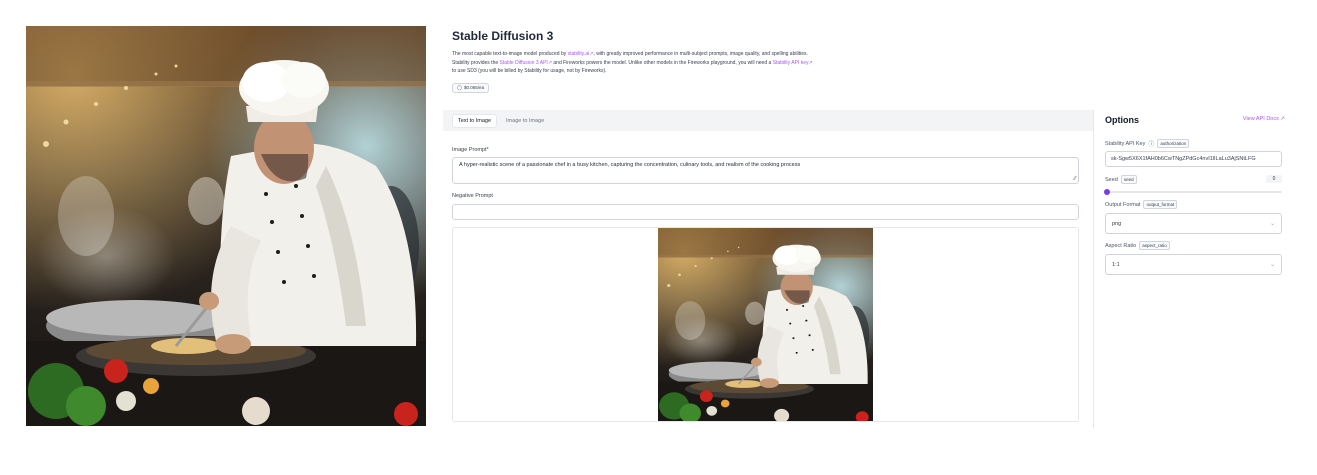 The image size is (1317, 475). What do you see at coordinates (1194, 192) in the screenshot?
I see `seed-slider-track` at bounding box center [1194, 192].